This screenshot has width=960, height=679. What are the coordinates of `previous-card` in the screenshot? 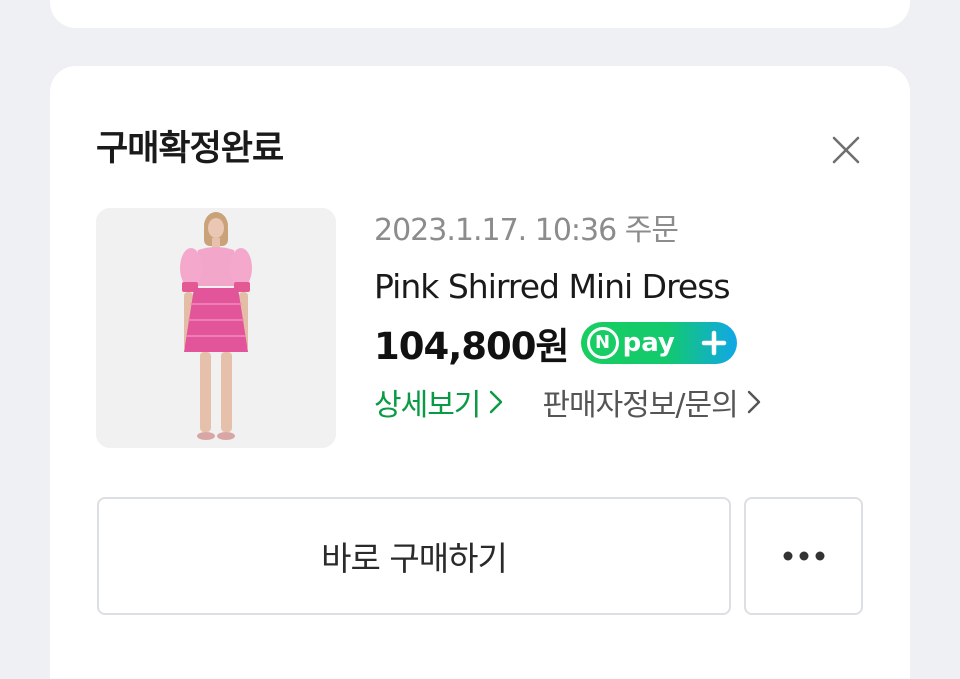 It's located at (480, 14).